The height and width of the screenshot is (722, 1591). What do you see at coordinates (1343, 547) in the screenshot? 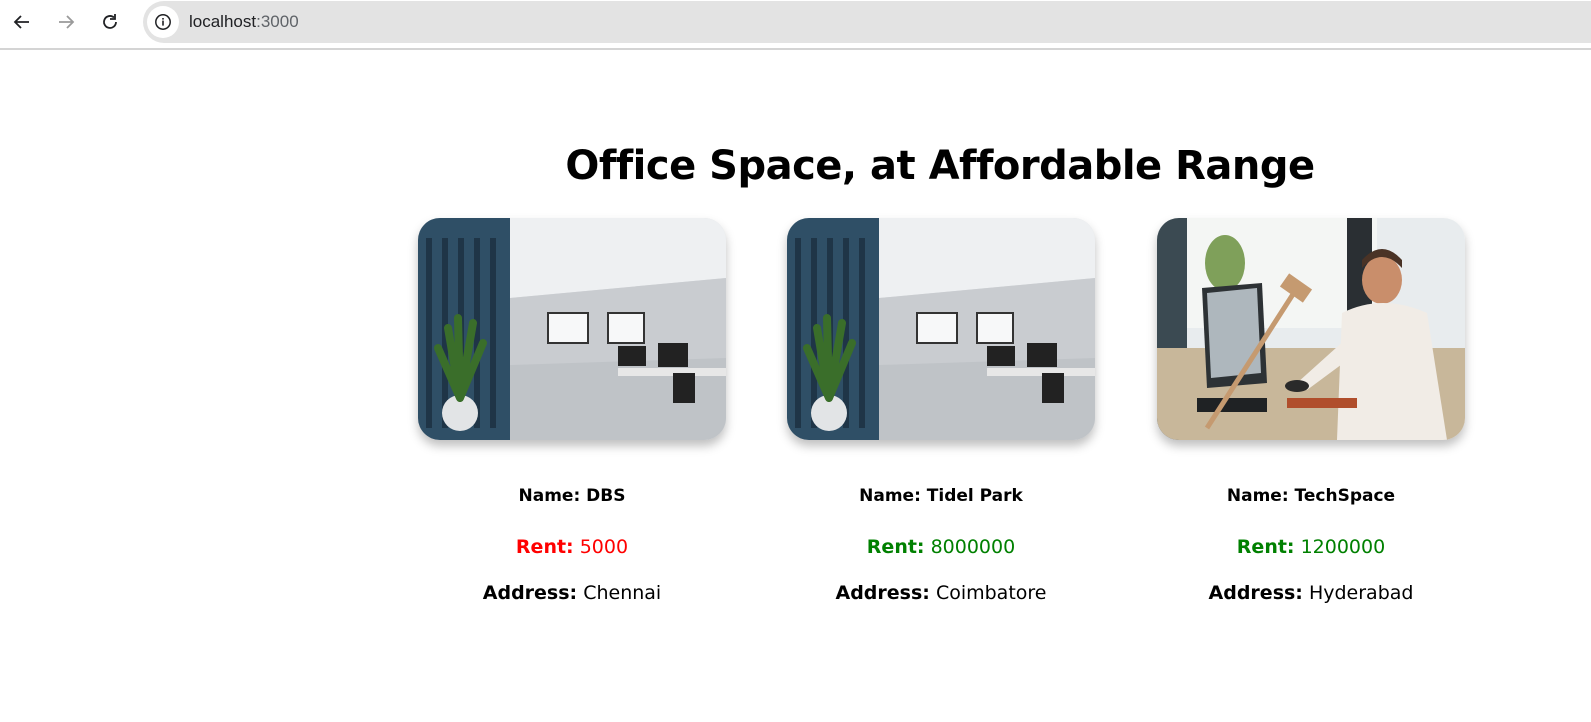
I see `rent-value: 1200000` at bounding box center [1343, 547].